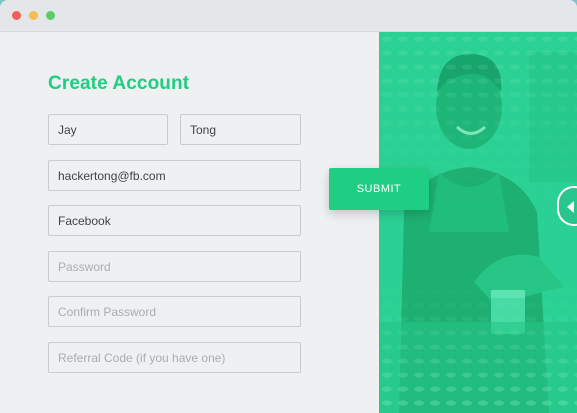 The image size is (577, 413). I want to click on company-field, so click(174, 220).